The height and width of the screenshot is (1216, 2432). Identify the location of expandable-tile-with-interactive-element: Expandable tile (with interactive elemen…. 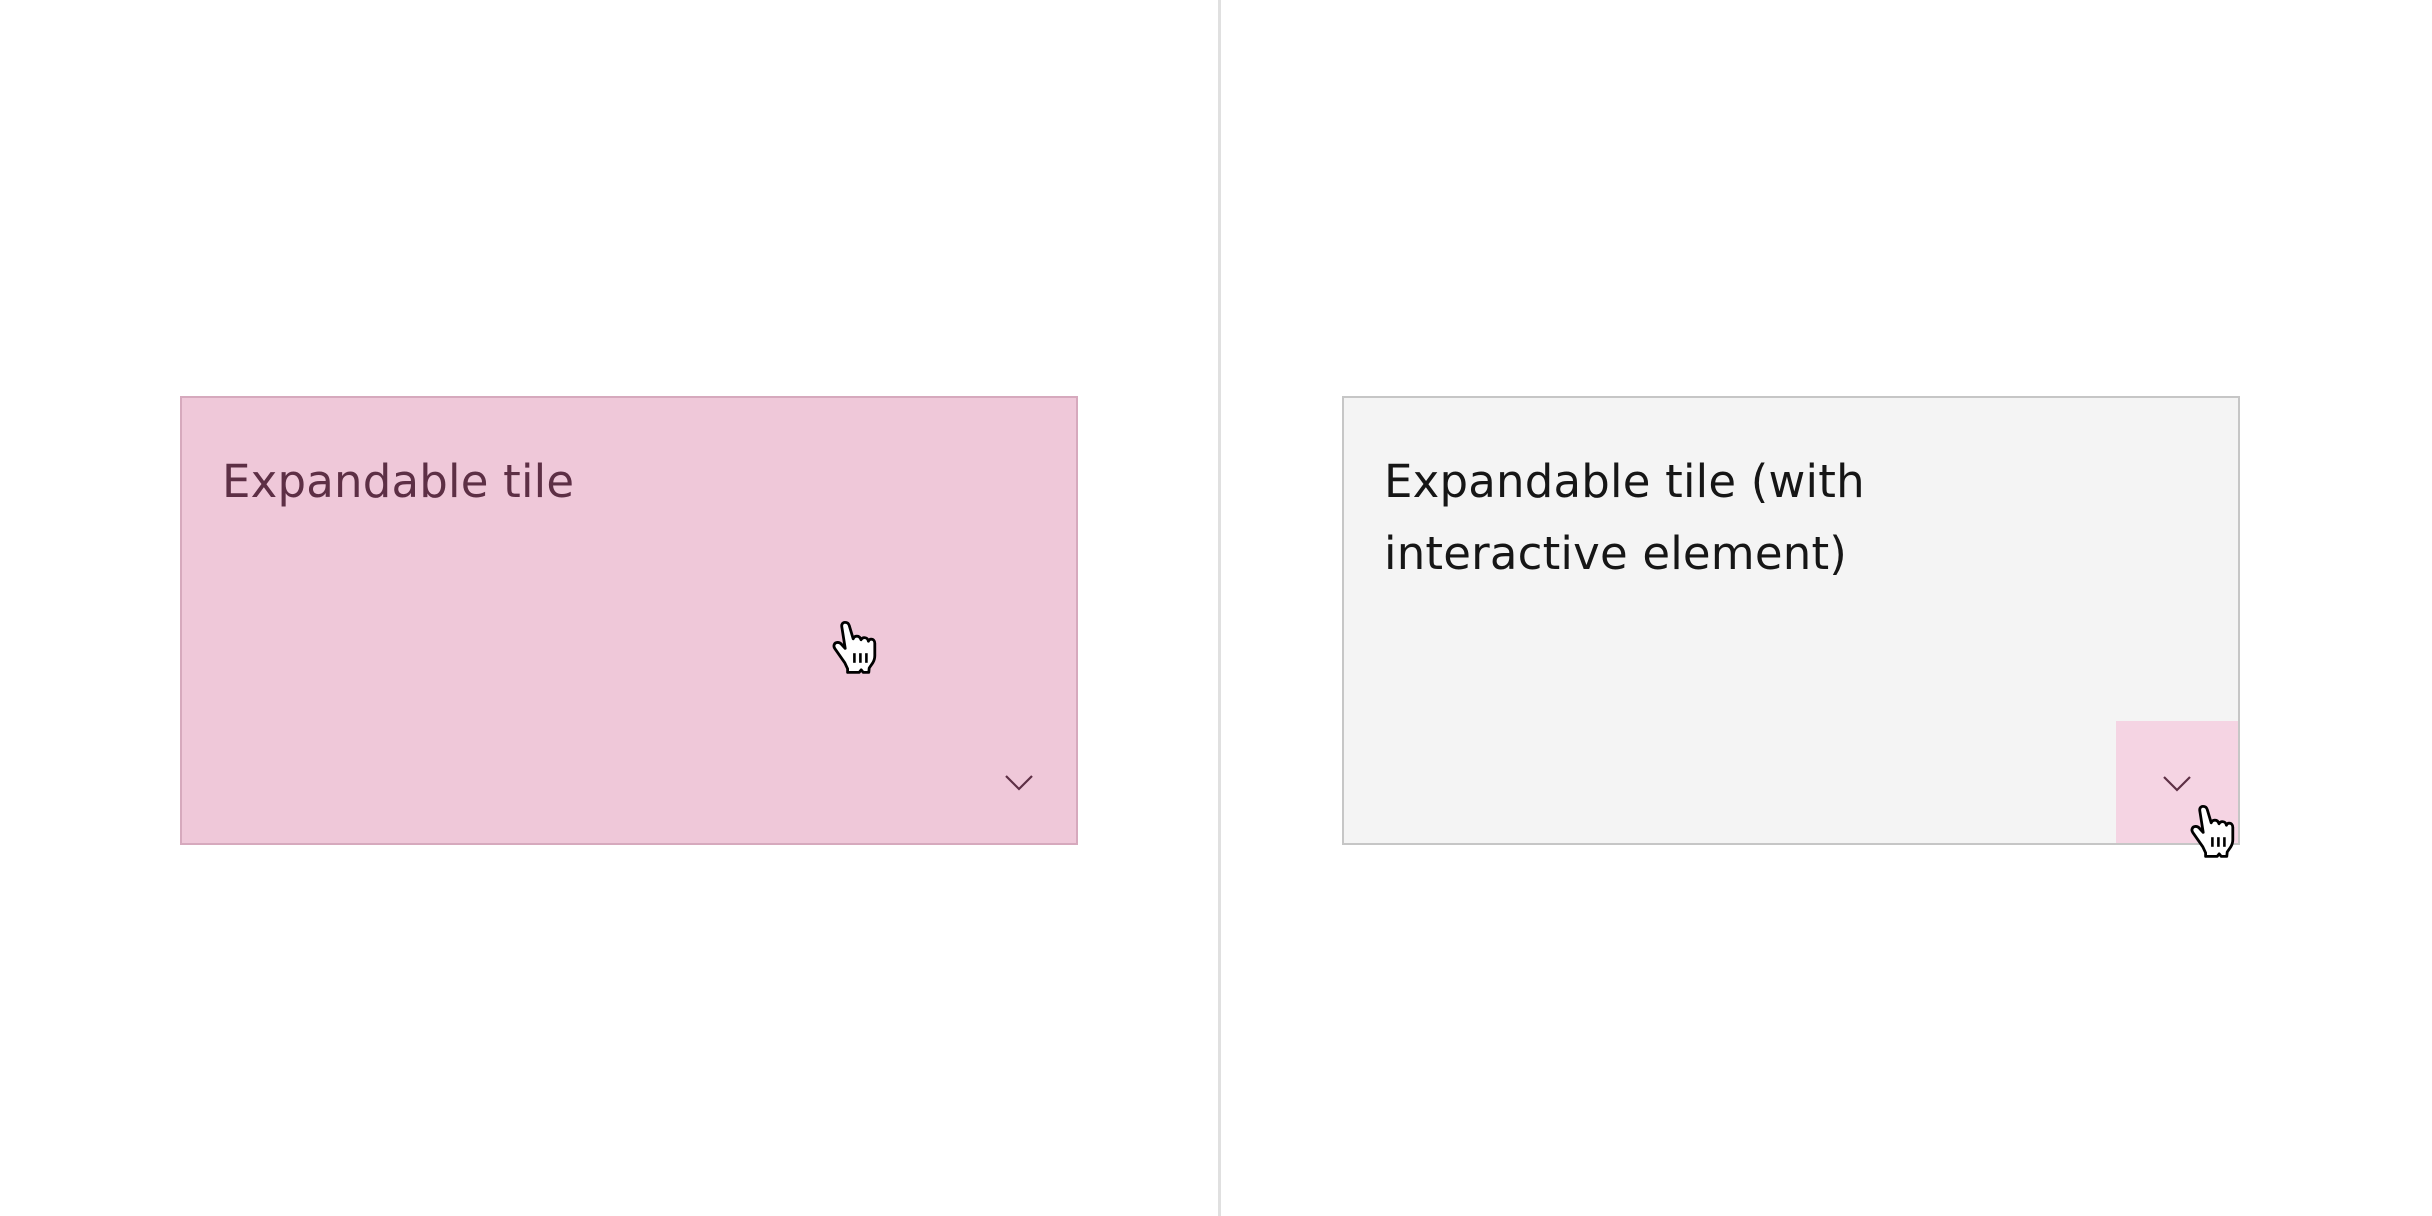
(1791, 620).